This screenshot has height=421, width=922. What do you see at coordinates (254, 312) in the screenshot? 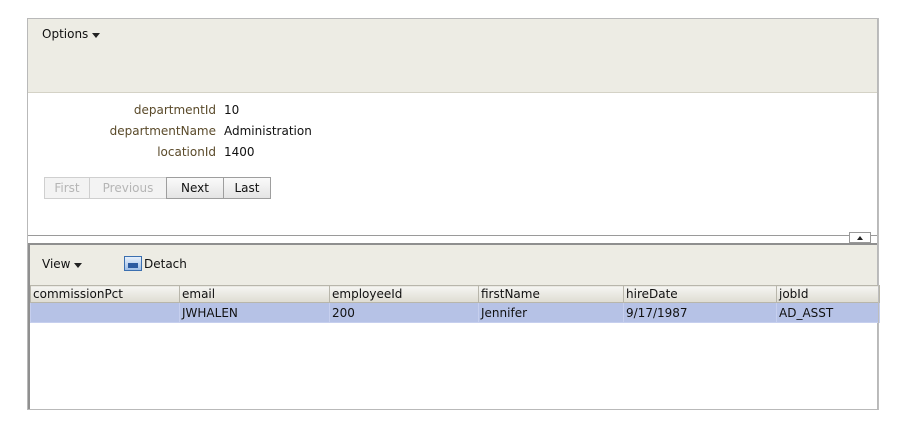
I see `cell-email: JWHALEN` at bounding box center [254, 312].